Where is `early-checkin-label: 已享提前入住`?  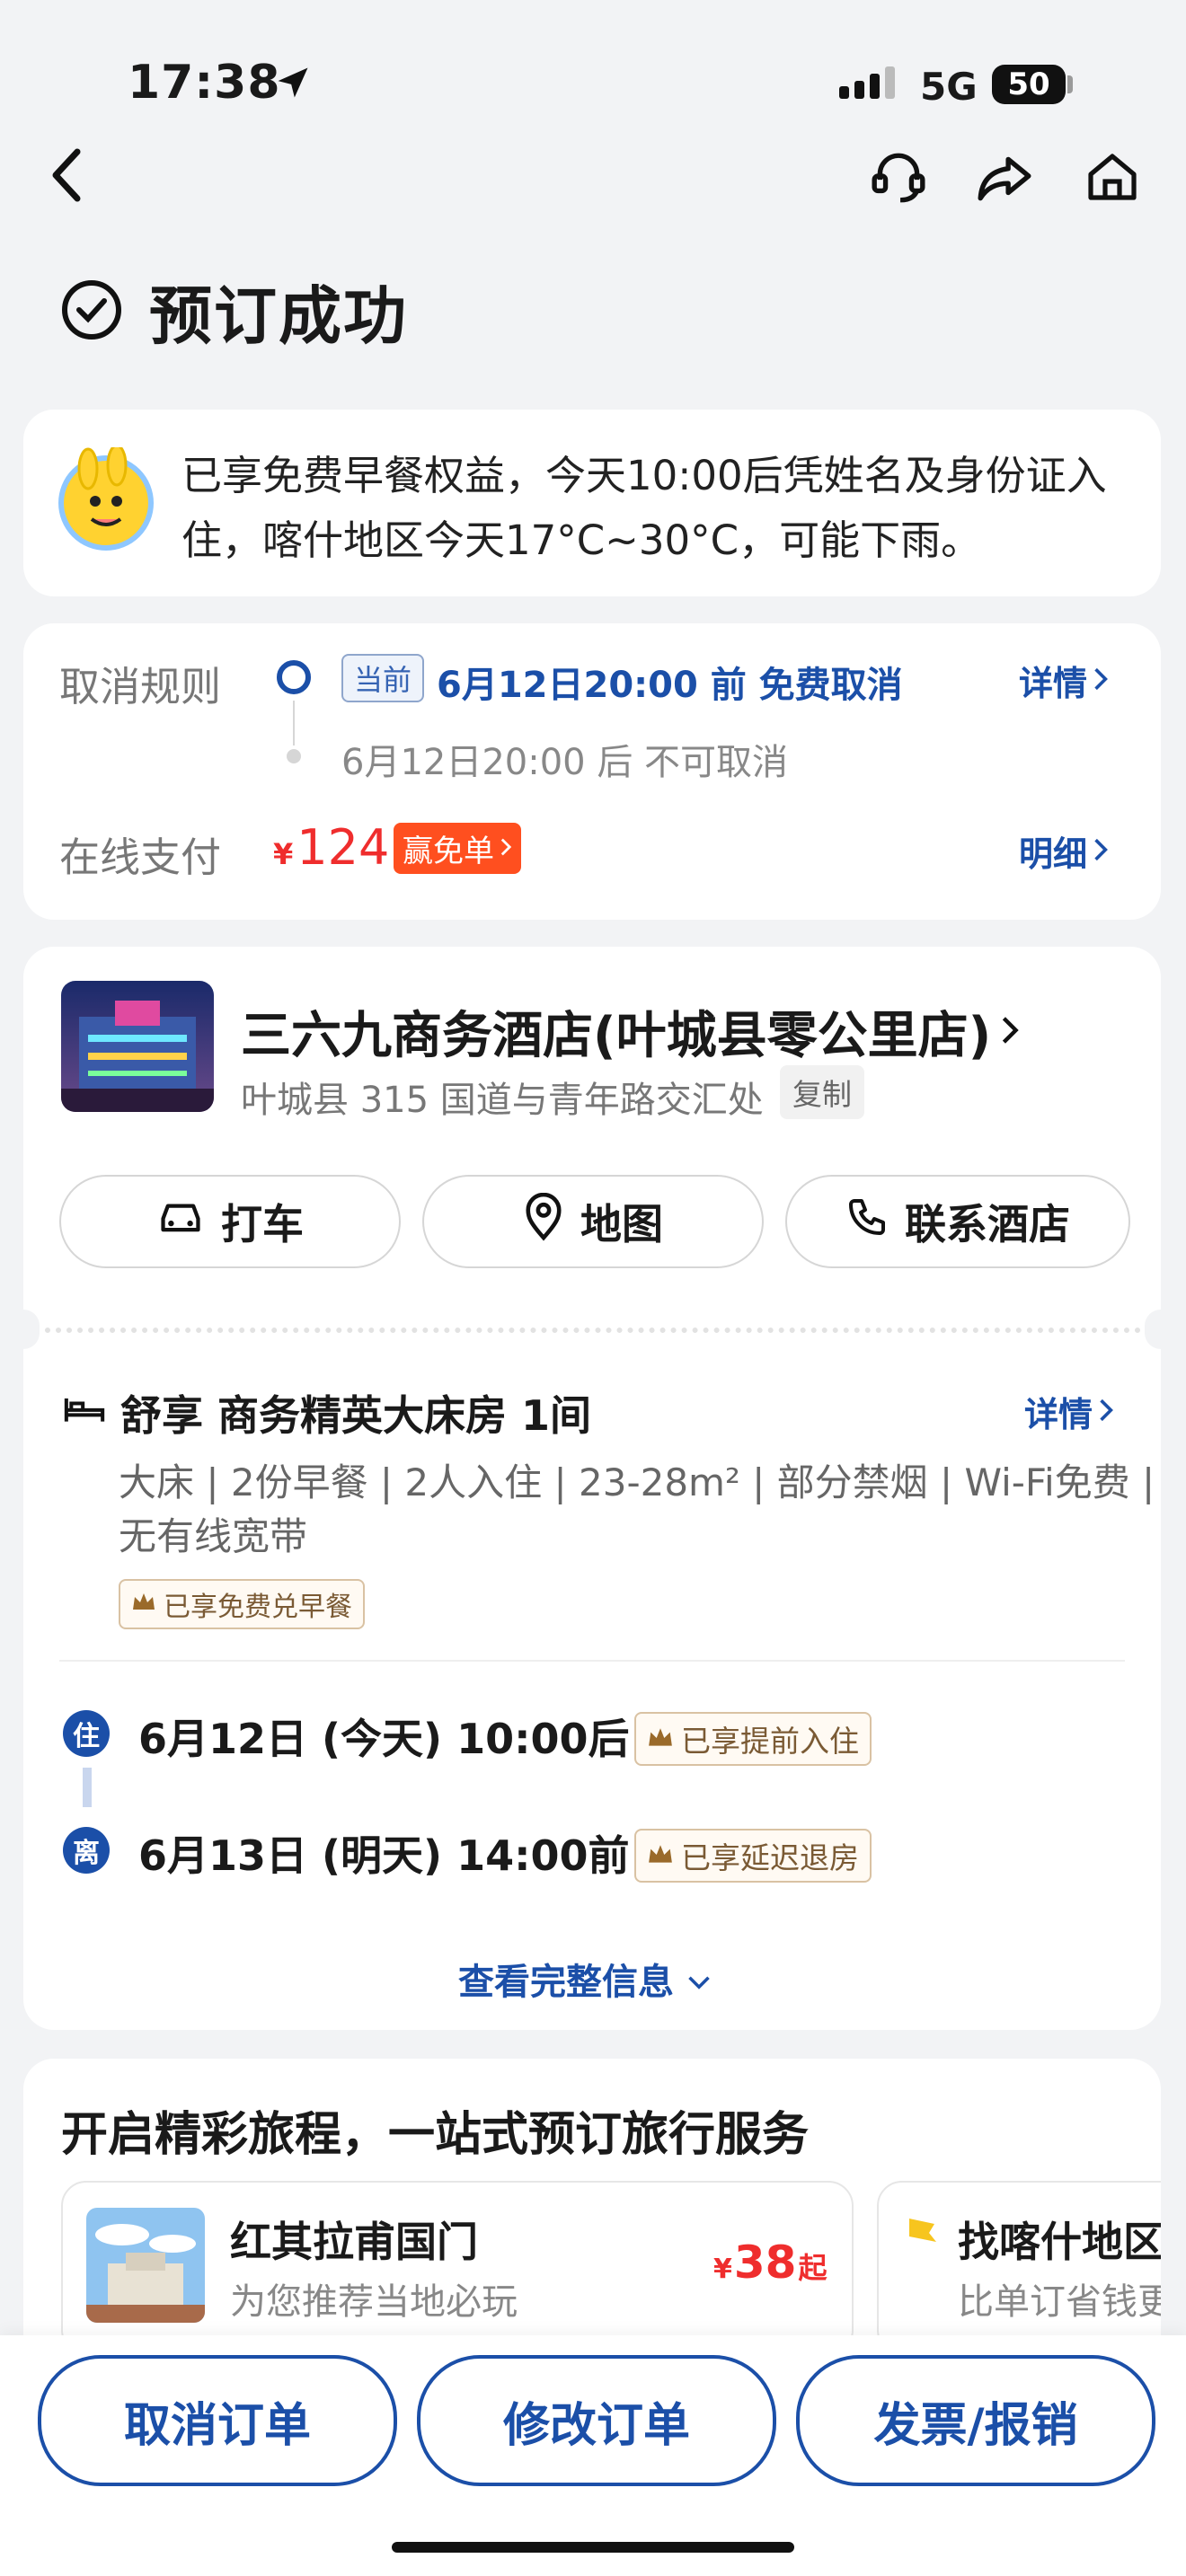
early-checkin-label: 已享提前入住 is located at coordinates (770, 1741).